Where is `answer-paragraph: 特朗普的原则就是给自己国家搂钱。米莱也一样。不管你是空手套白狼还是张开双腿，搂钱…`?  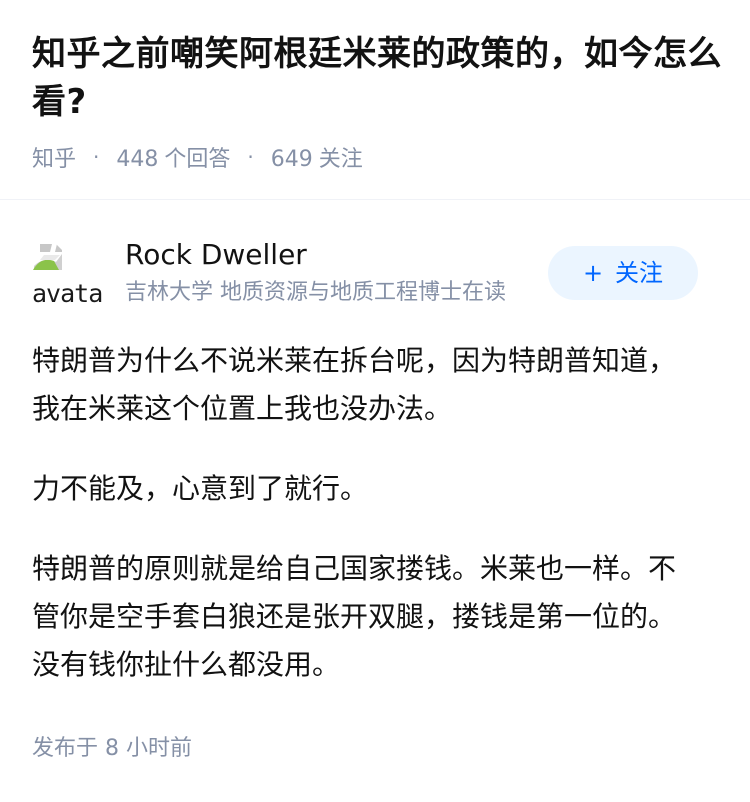
answer-paragraph: 特朗普的原则就是给自己国家搂钱。米莱也一样。不管你是空手套白狼还是张开双腿，搂钱… is located at coordinates (354, 616).